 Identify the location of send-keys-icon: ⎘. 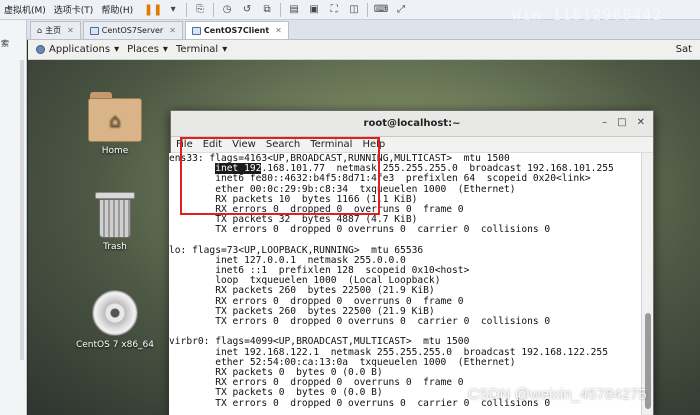
(200, 9).